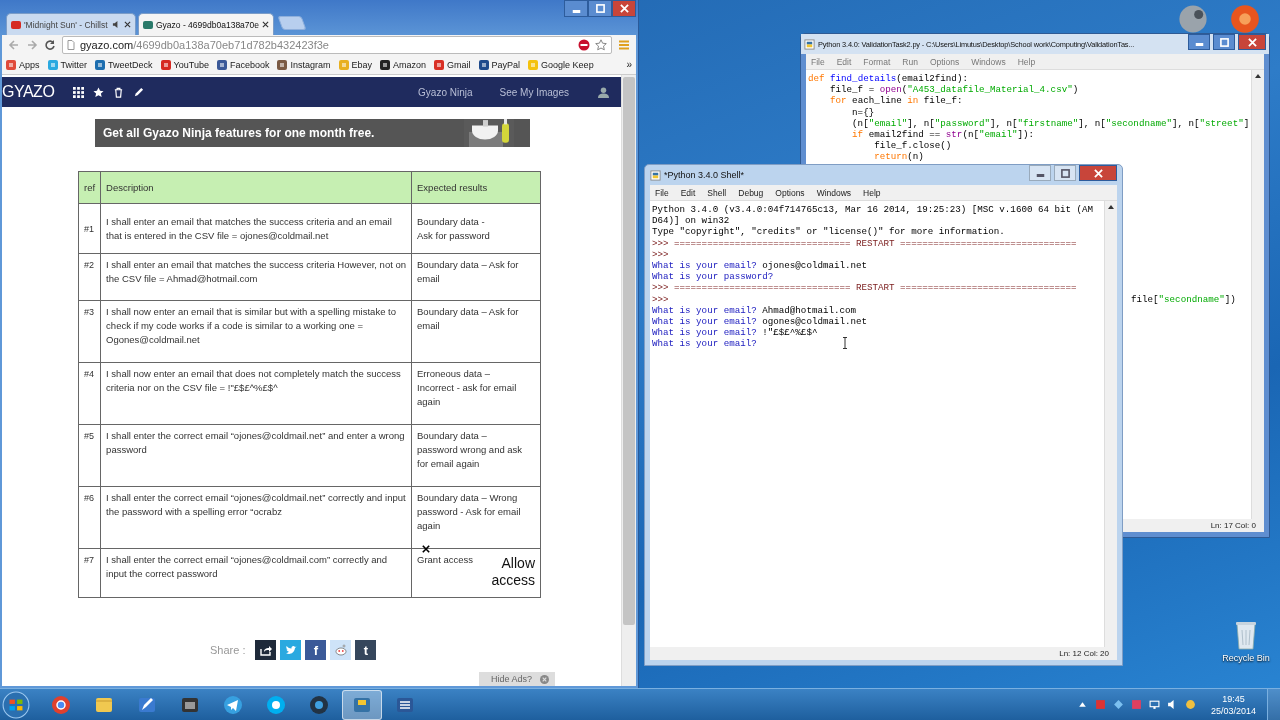 This screenshot has width=1280, height=720. Describe the element at coordinates (276, 704) in the screenshot. I see `app-icon` at that location.